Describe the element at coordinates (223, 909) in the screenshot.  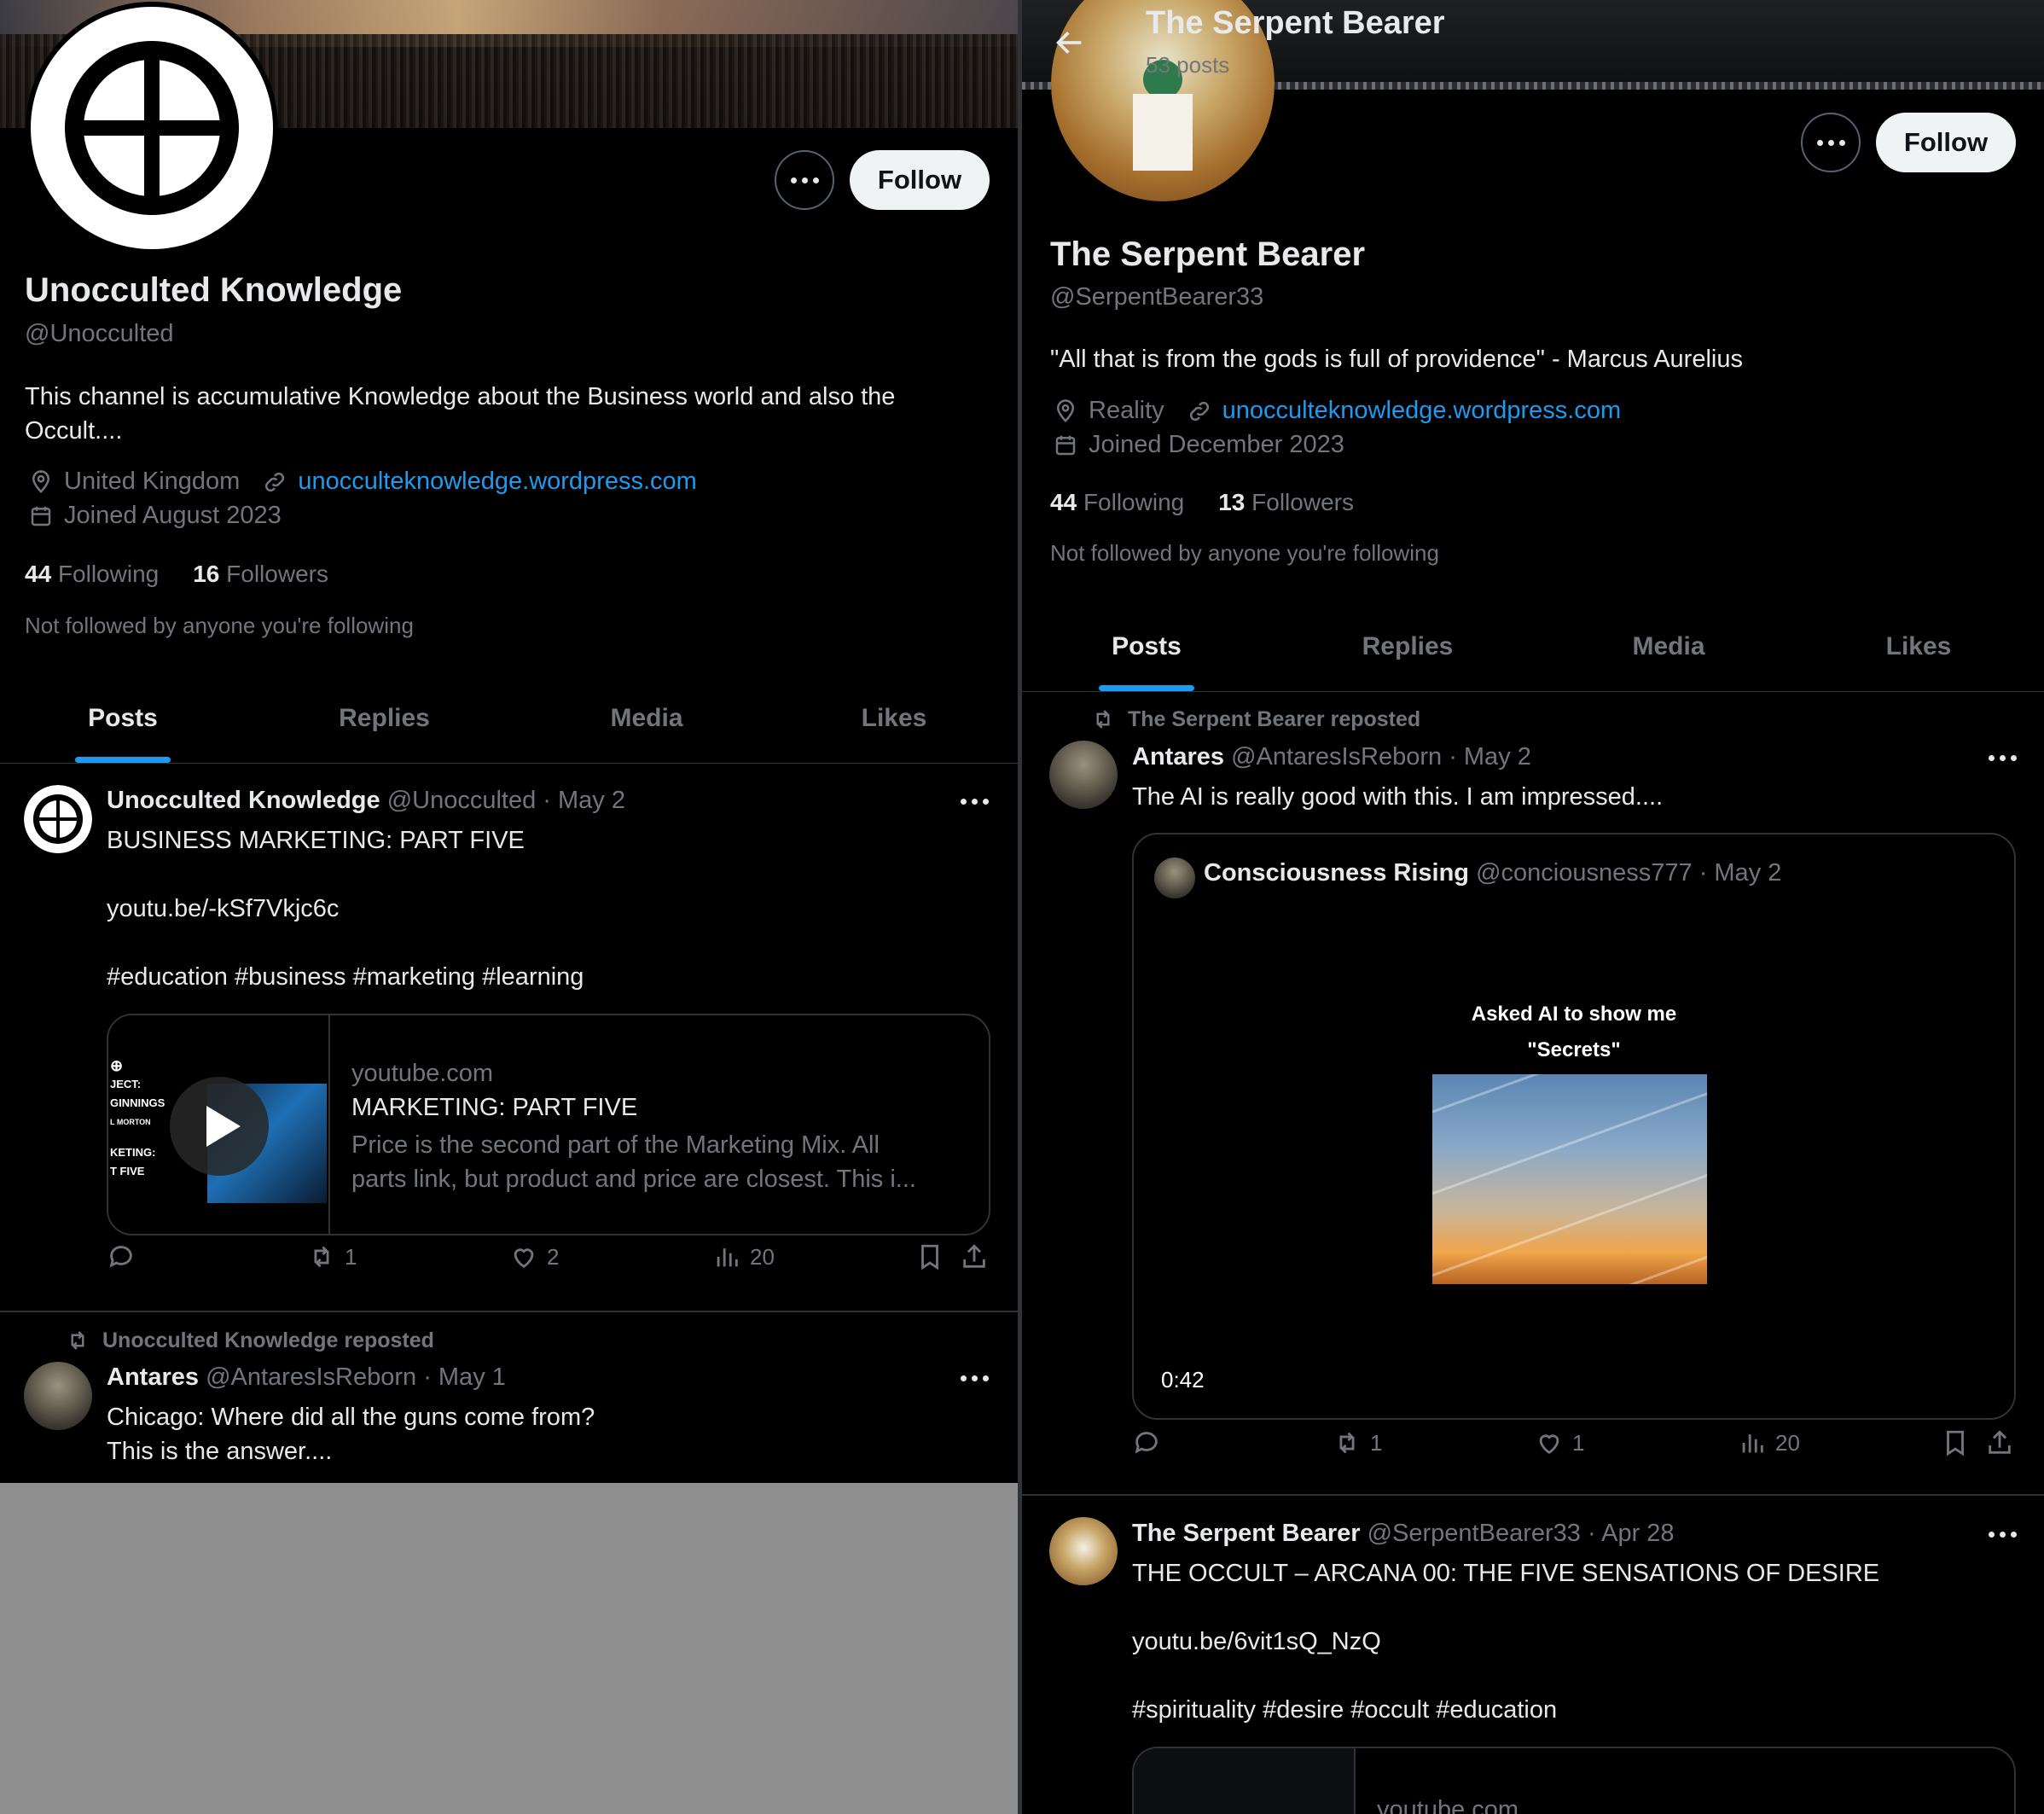
I see `post-link: youtu.be/-kSf7Vkjc6c` at that location.